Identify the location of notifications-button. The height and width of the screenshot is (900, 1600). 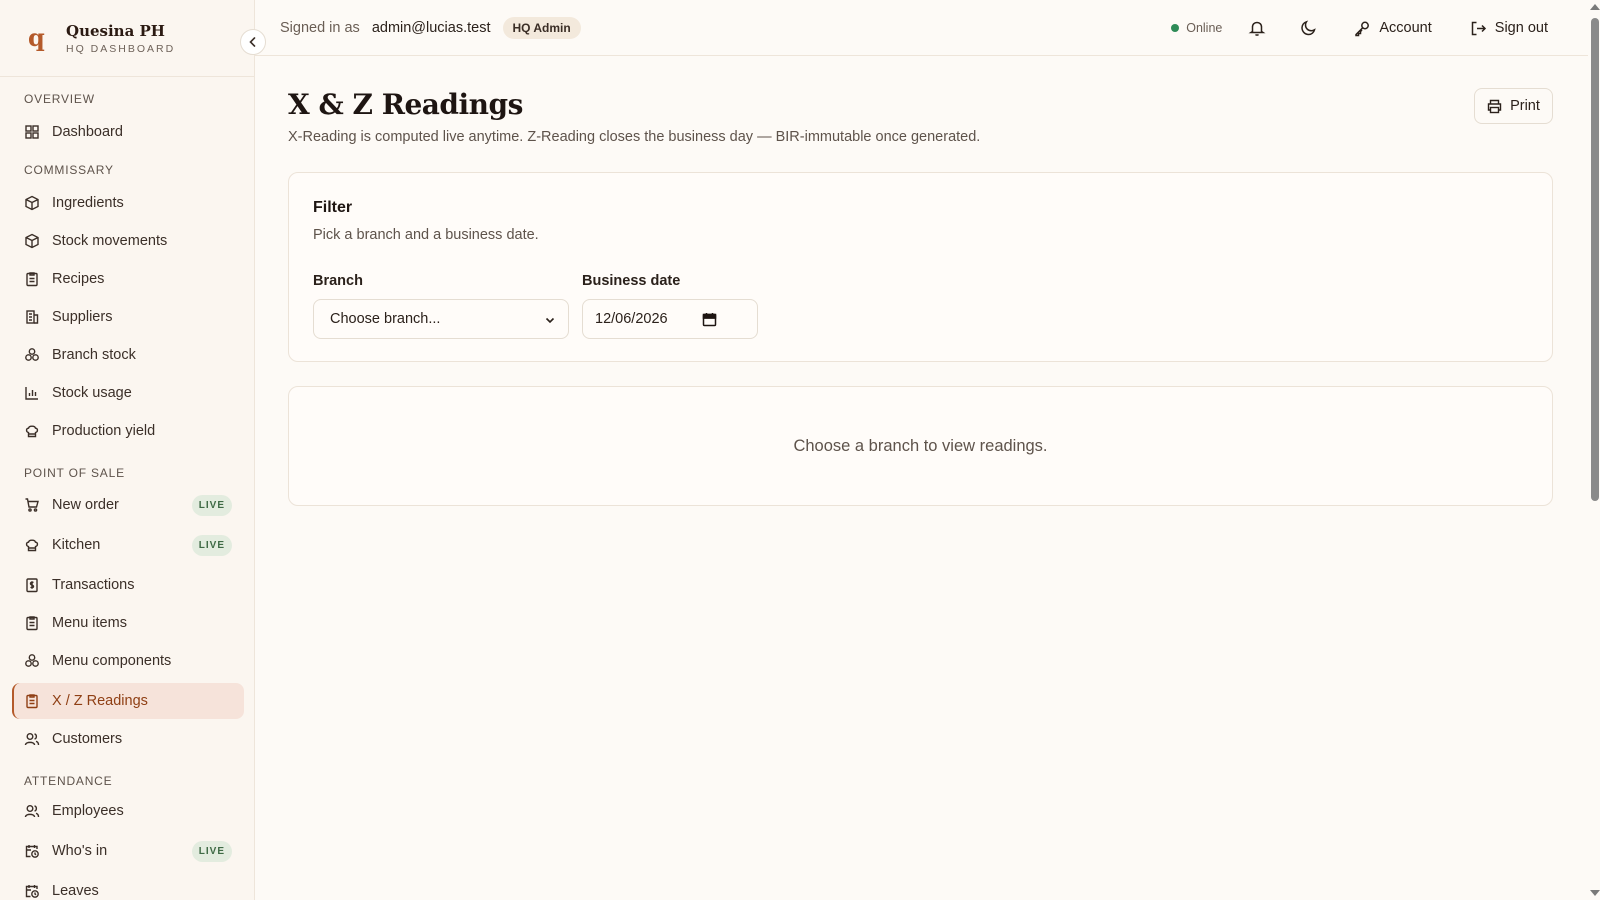
(1257, 28).